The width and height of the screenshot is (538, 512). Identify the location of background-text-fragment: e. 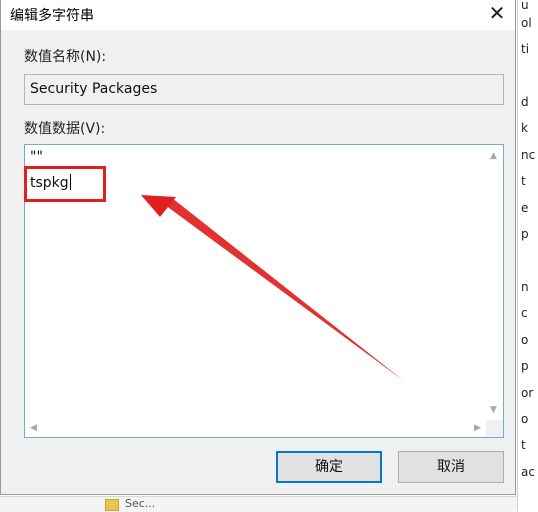
(525, 208).